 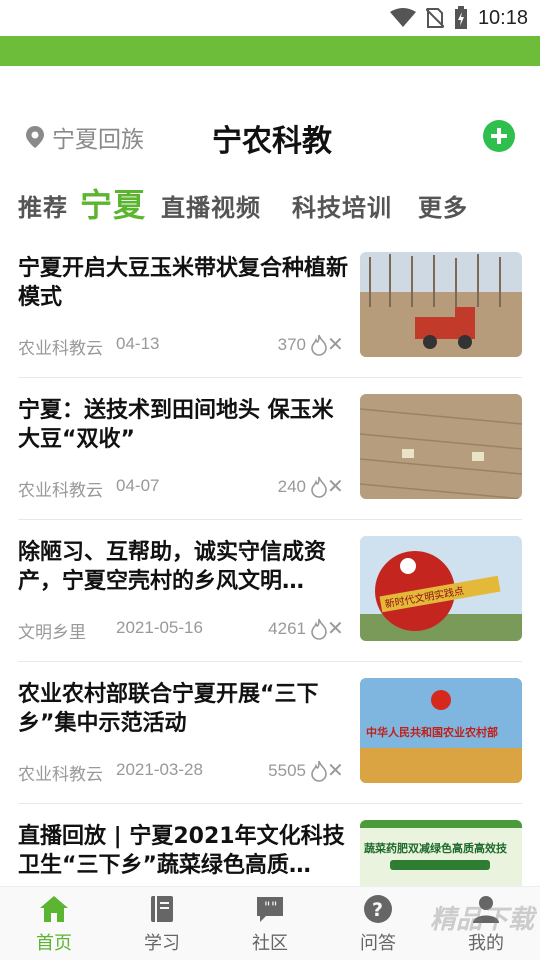 What do you see at coordinates (436, 848) in the screenshot?
I see `thumb-caption: 蔬菜药肥双减绿色高质高效技` at bounding box center [436, 848].